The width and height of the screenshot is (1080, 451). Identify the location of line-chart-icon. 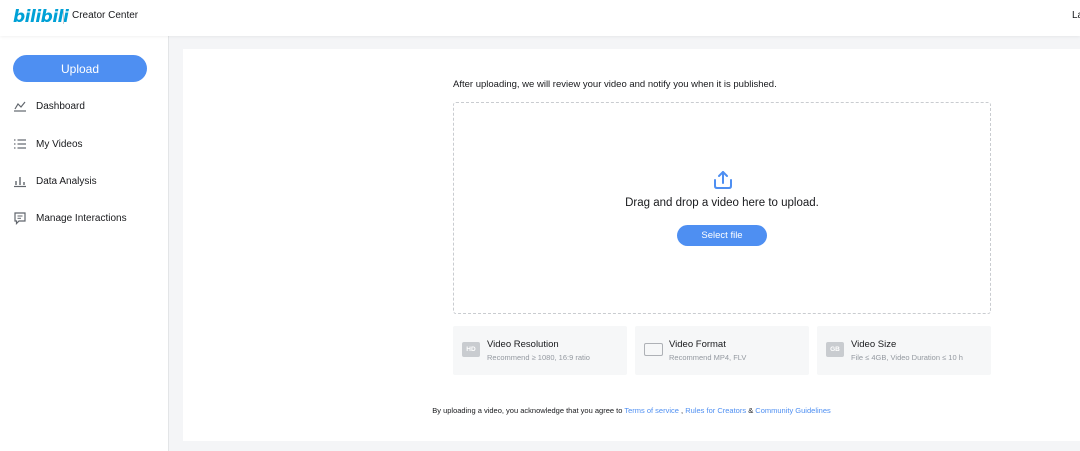
(20, 106).